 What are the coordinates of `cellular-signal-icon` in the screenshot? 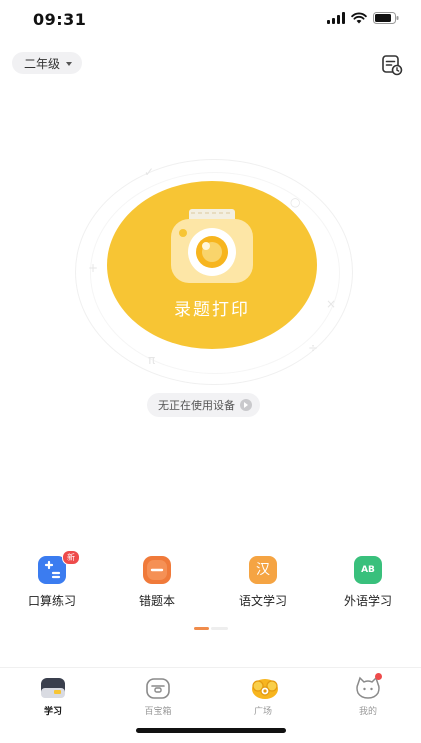 It's located at (336, 18).